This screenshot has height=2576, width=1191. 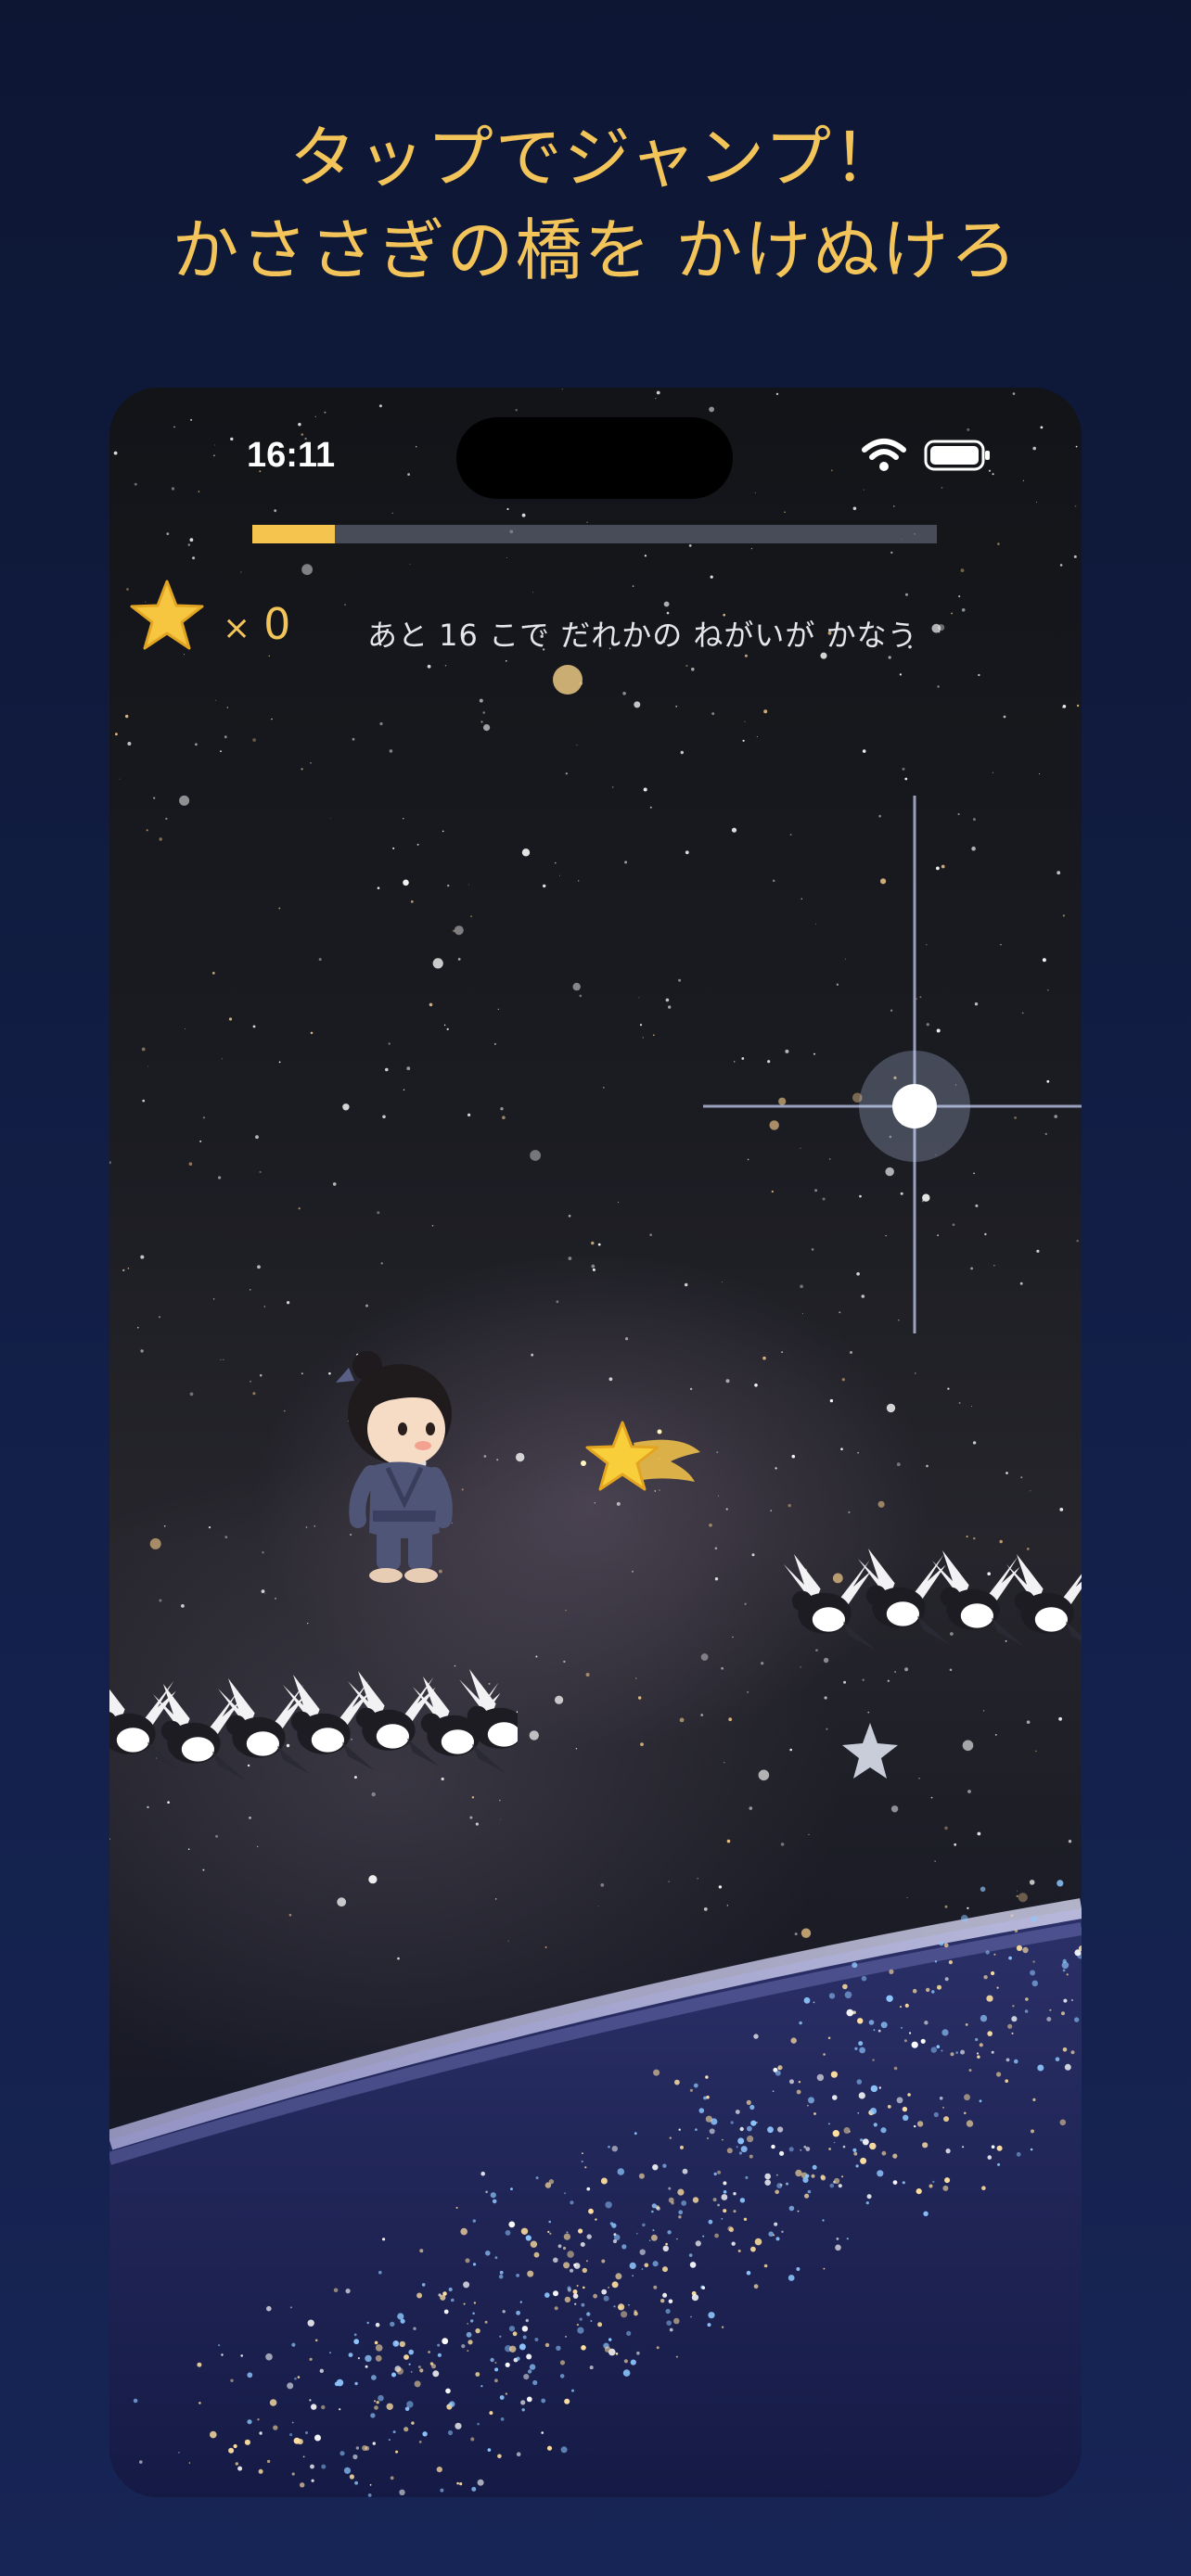 What do you see at coordinates (884, 455) in the screenshot?
I see `wifi-icon` at bounding box center [884, 455].